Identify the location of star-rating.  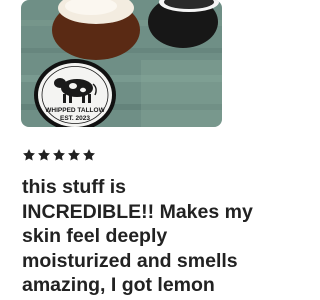
(59, 155).